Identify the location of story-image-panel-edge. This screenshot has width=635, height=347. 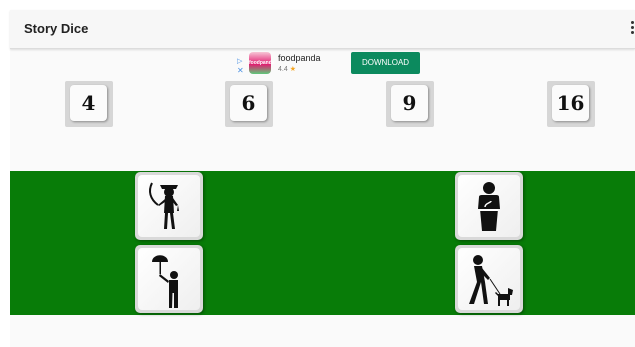
(483, 314).